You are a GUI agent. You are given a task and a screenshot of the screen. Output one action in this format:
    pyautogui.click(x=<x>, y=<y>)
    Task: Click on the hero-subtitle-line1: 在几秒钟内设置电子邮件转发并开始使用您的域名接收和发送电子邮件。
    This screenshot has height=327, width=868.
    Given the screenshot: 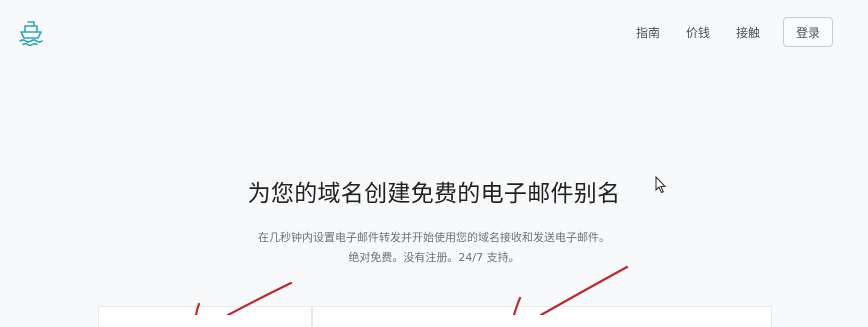 What is the action you would take?
    pyautogui.click(x=434, y=237)
    